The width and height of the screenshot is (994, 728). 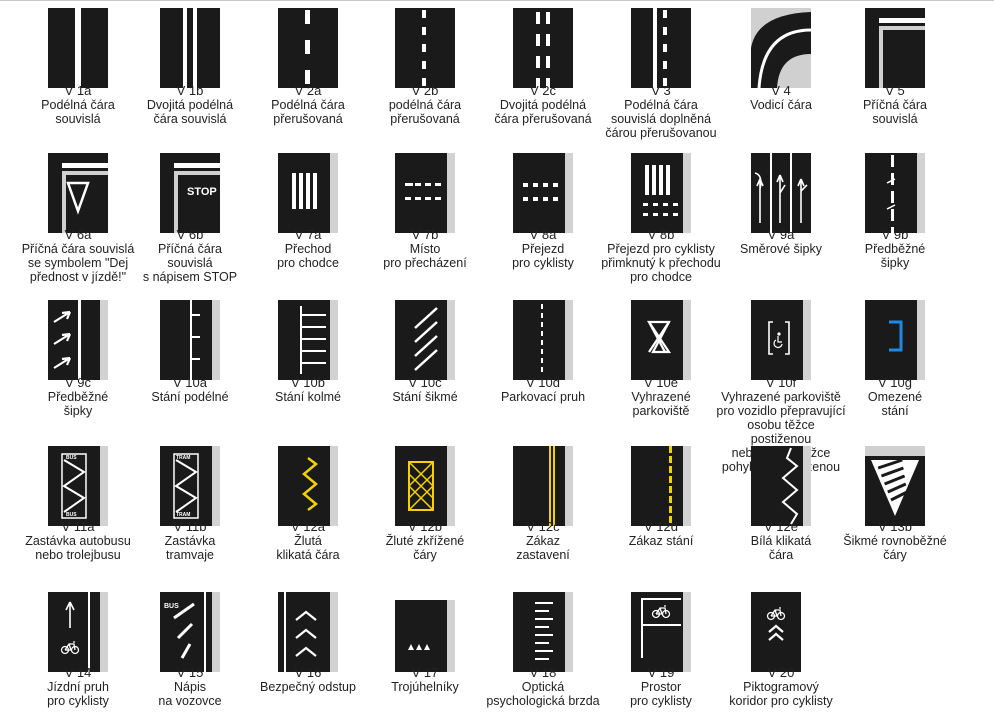 I want to click on sign-description-line: klikatá čára, so click(x=308, y=555).